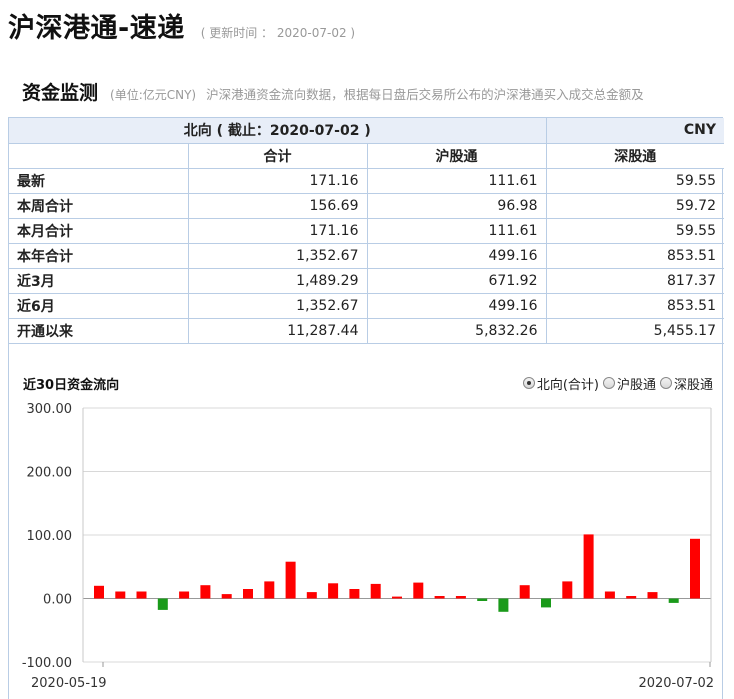  I want to click on y-tick-label: 300.00, so click(50, 409).